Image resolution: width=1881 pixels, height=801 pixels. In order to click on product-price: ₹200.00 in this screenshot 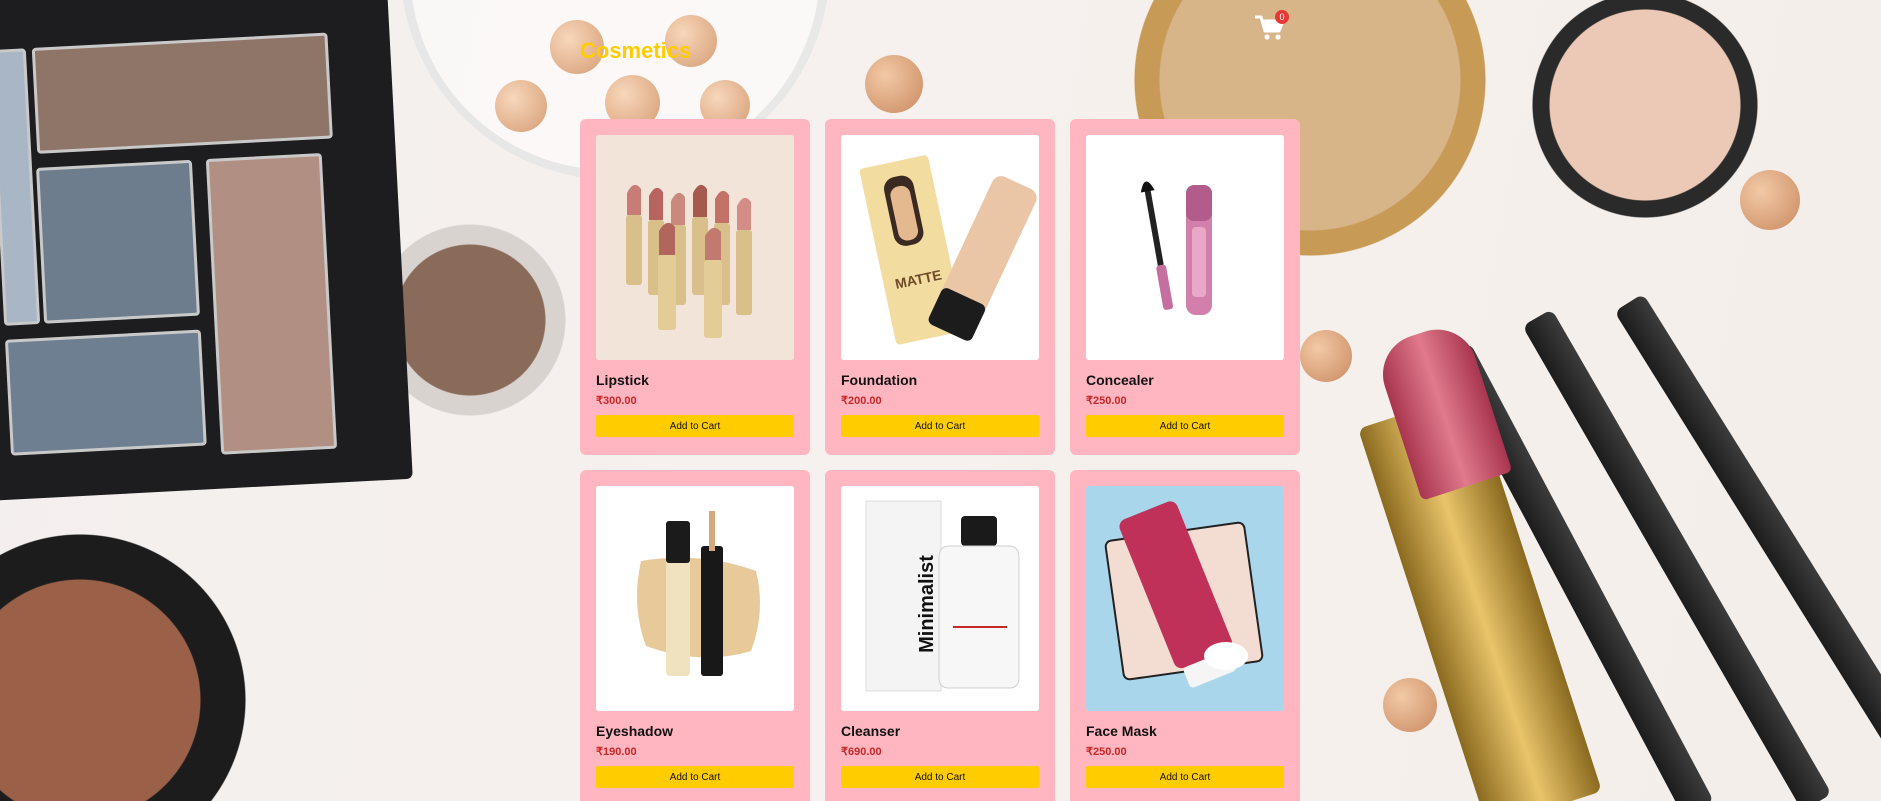, I will do `click(861, 401)`.